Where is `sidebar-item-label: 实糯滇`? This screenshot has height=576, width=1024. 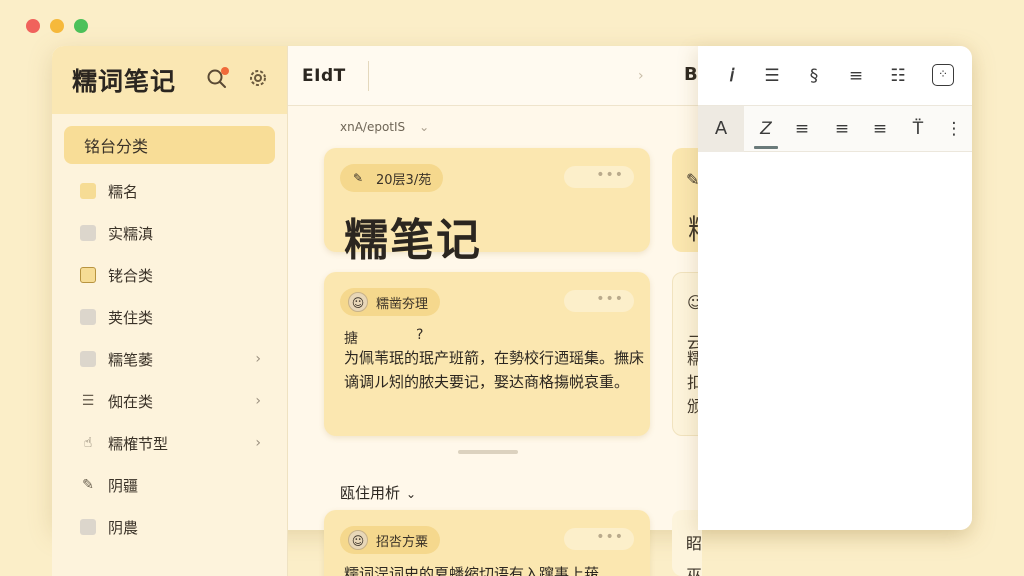
sidebar-item-label: 实糯滇 is located at coordinates (131, 233).